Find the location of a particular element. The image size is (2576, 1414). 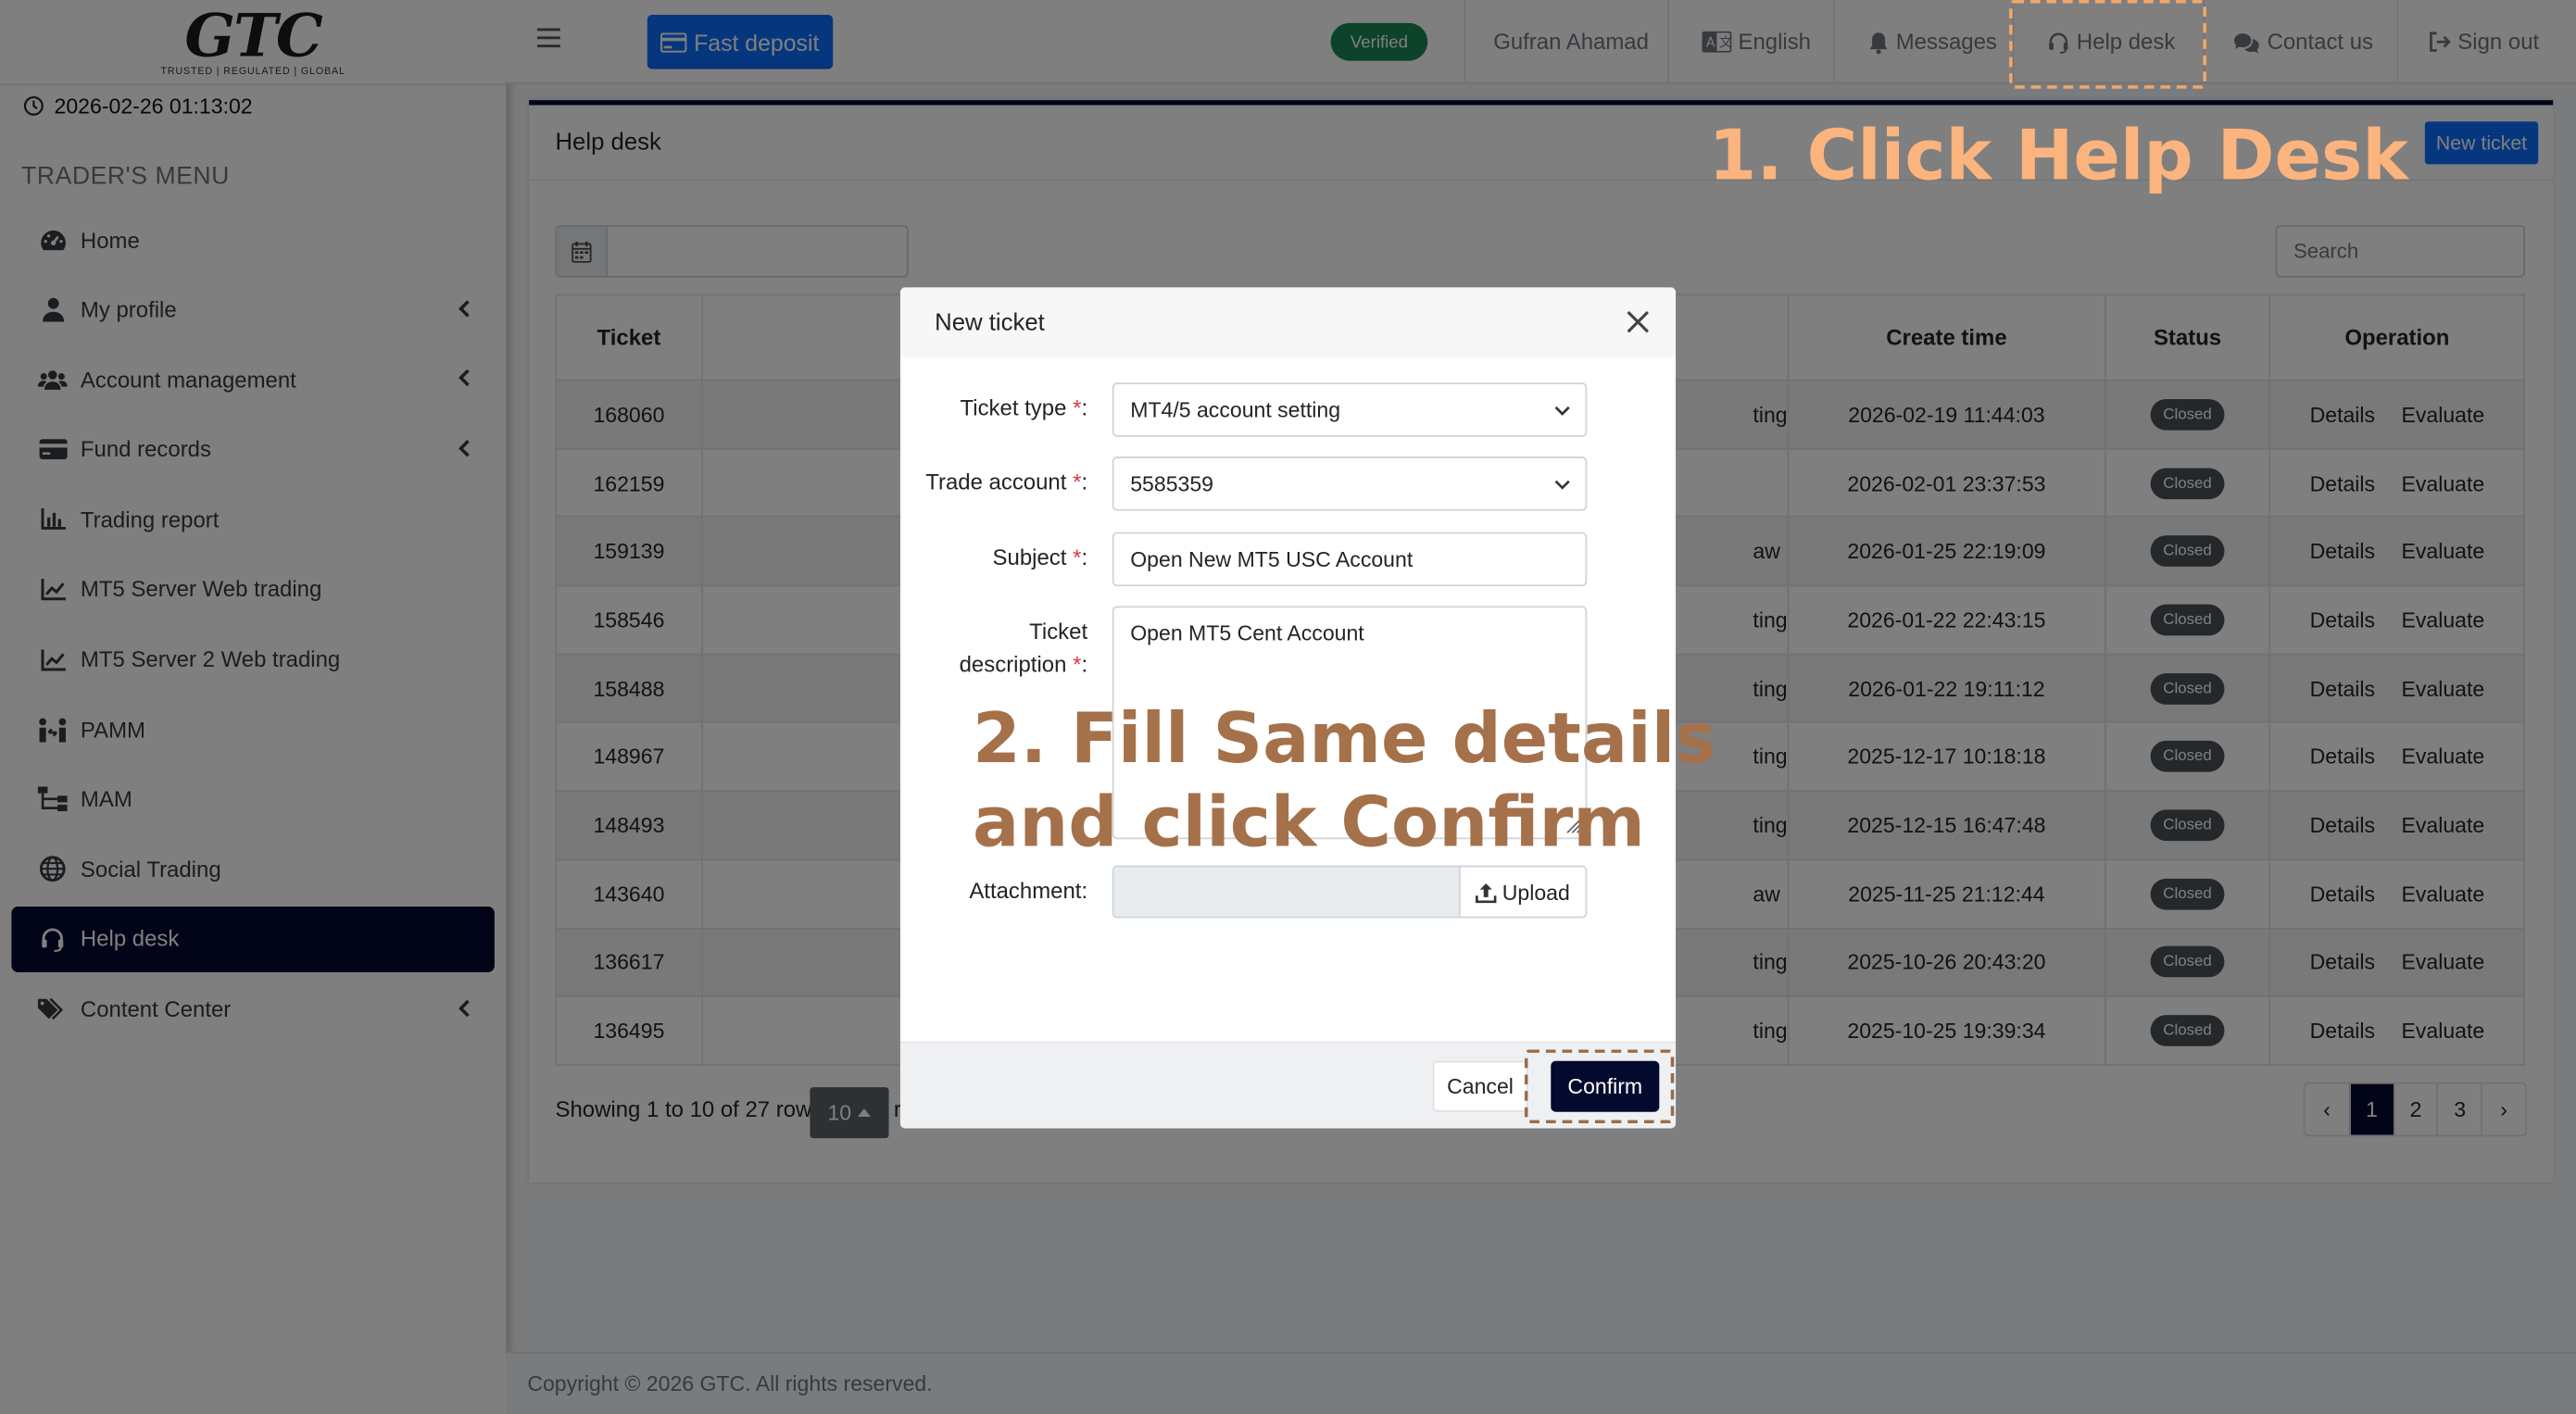

subject-input: Open New MT5 USC Account is located at coordinates (1350, 559).